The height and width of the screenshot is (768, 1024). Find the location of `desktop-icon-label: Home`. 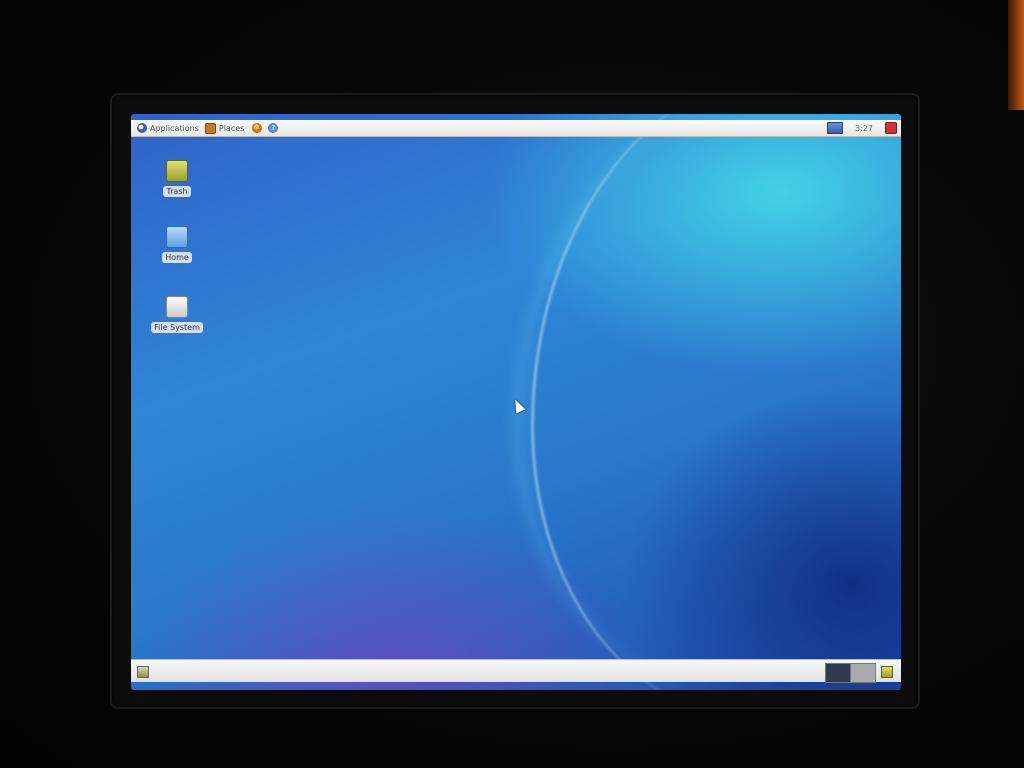

desktop-icon-label: Home is located at coordinates (177, 257).